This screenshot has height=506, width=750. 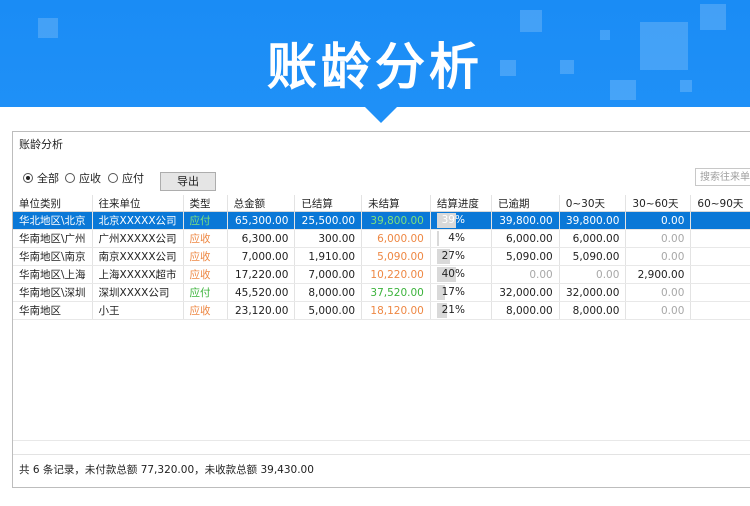 I want to click on cell-category: 华南地区\深圳, so click(x=53, y=292).